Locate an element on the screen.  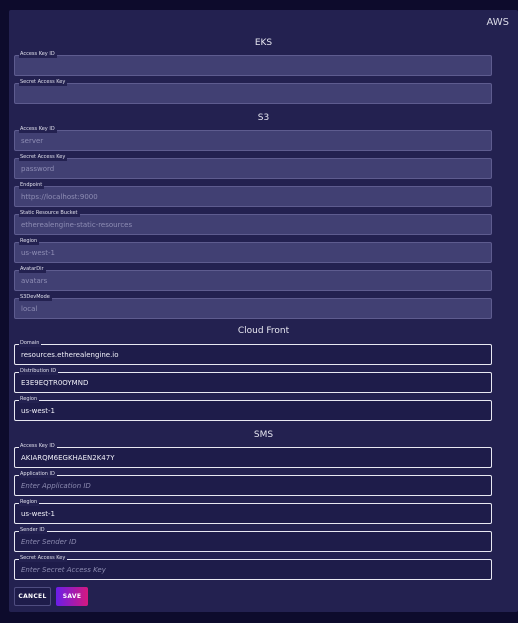
field-value: password is located at coordinates (38, 169).